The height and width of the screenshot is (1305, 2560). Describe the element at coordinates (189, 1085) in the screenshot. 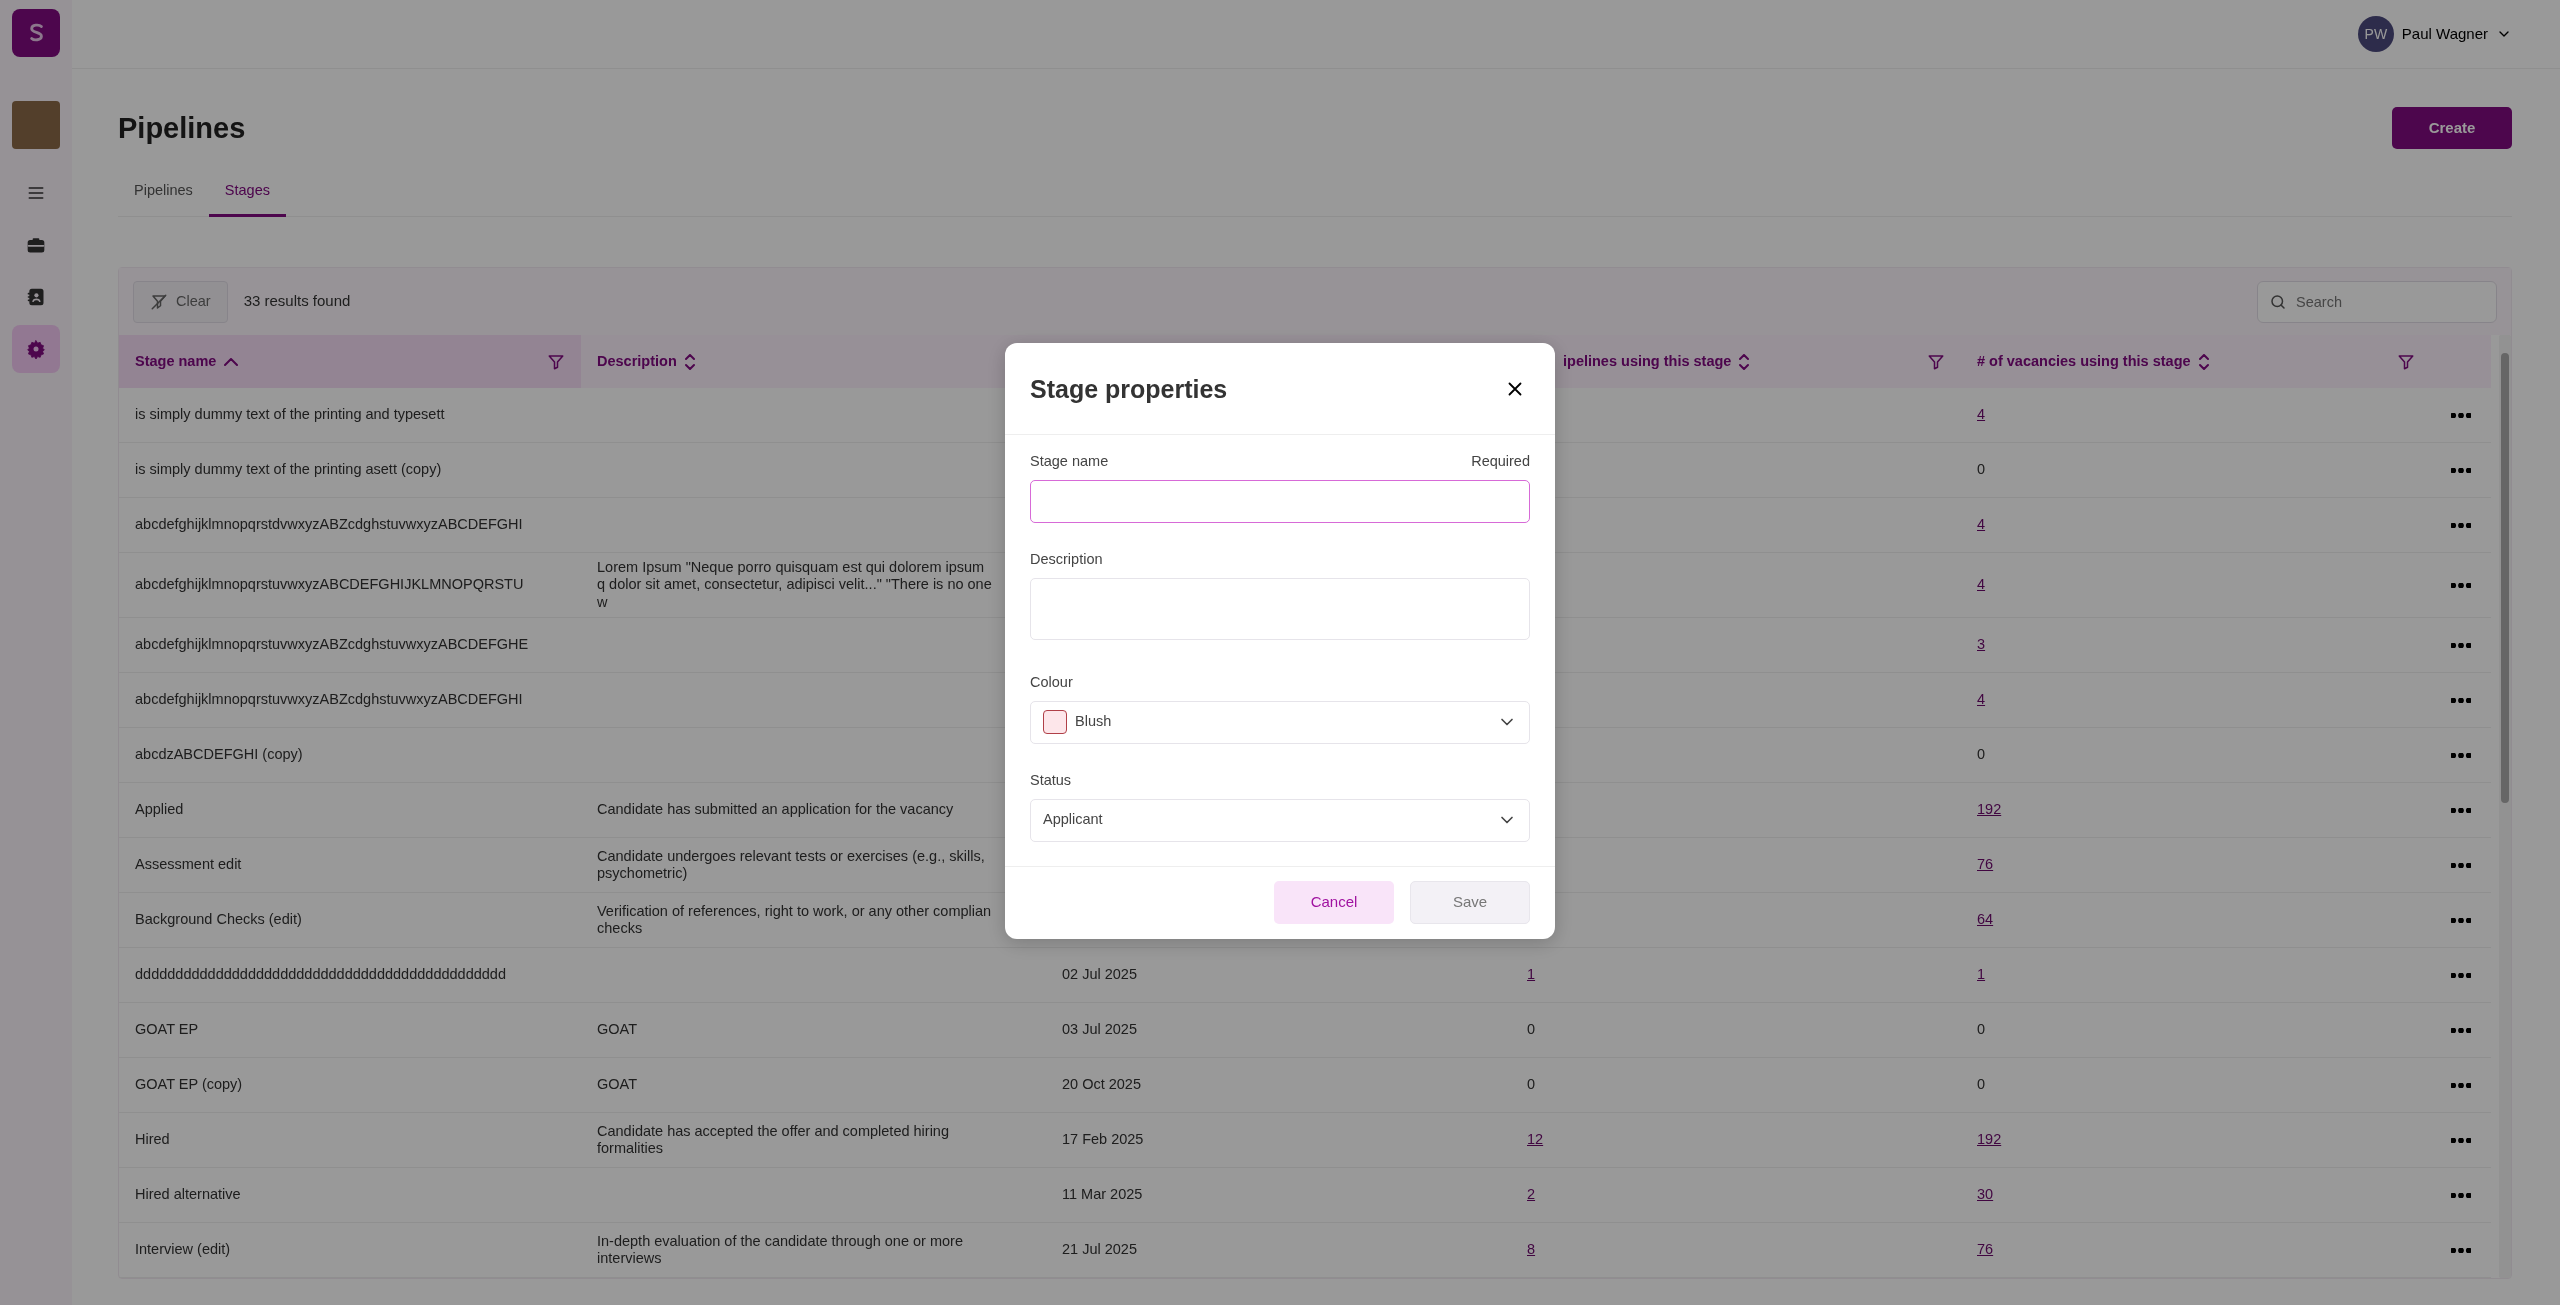

I see `table-cell-text: GOAT EP (copy)` at that location.